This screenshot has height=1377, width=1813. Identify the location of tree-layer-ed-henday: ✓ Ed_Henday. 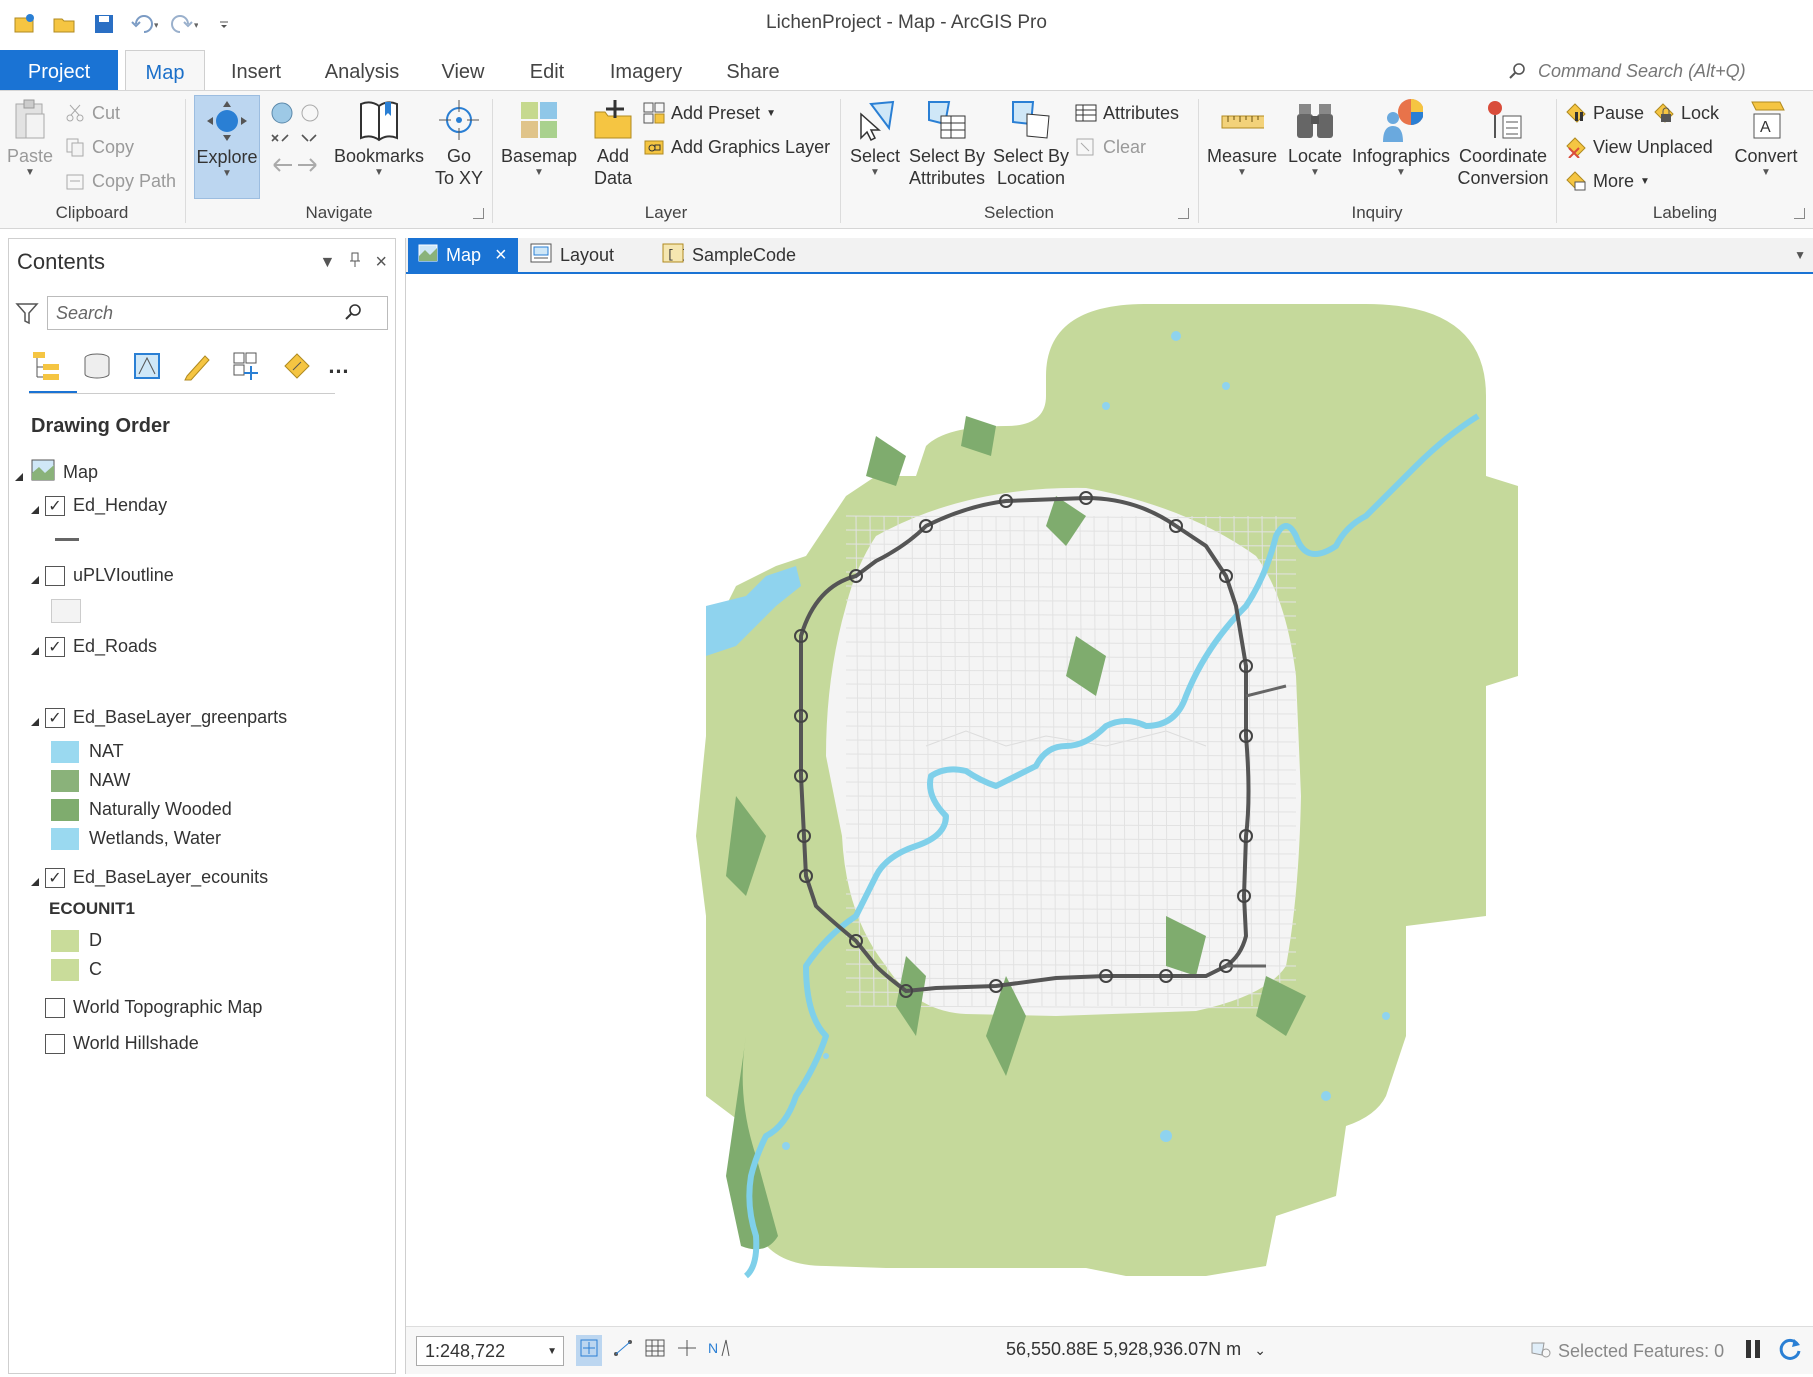
(98, 505).